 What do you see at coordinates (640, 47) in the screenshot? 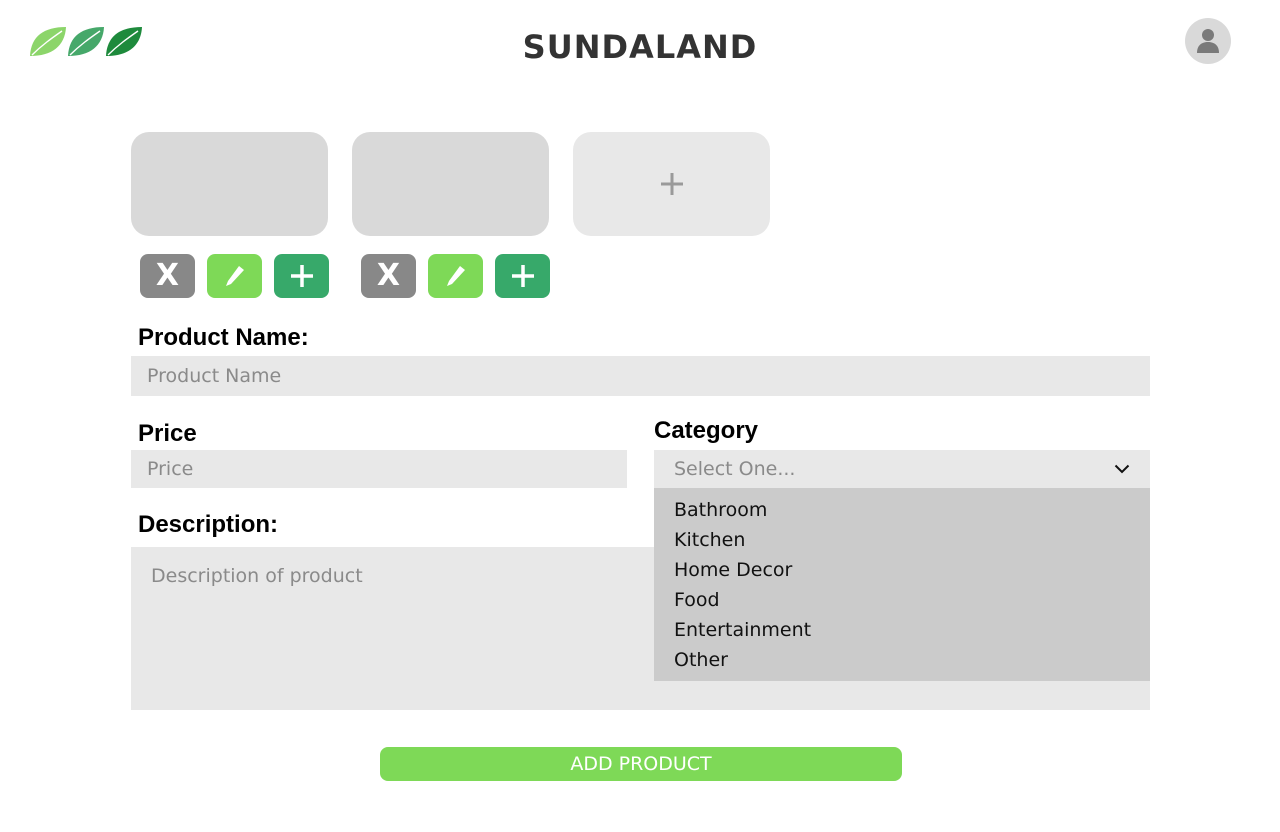
I see `brand-title: SUNDALAND` at bounding box center [640, 47].